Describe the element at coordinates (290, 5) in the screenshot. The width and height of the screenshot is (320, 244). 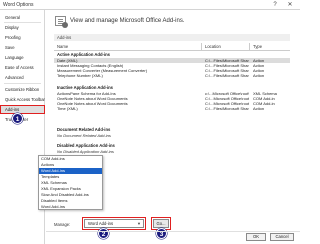
I see `close-button: ✕` at that location.